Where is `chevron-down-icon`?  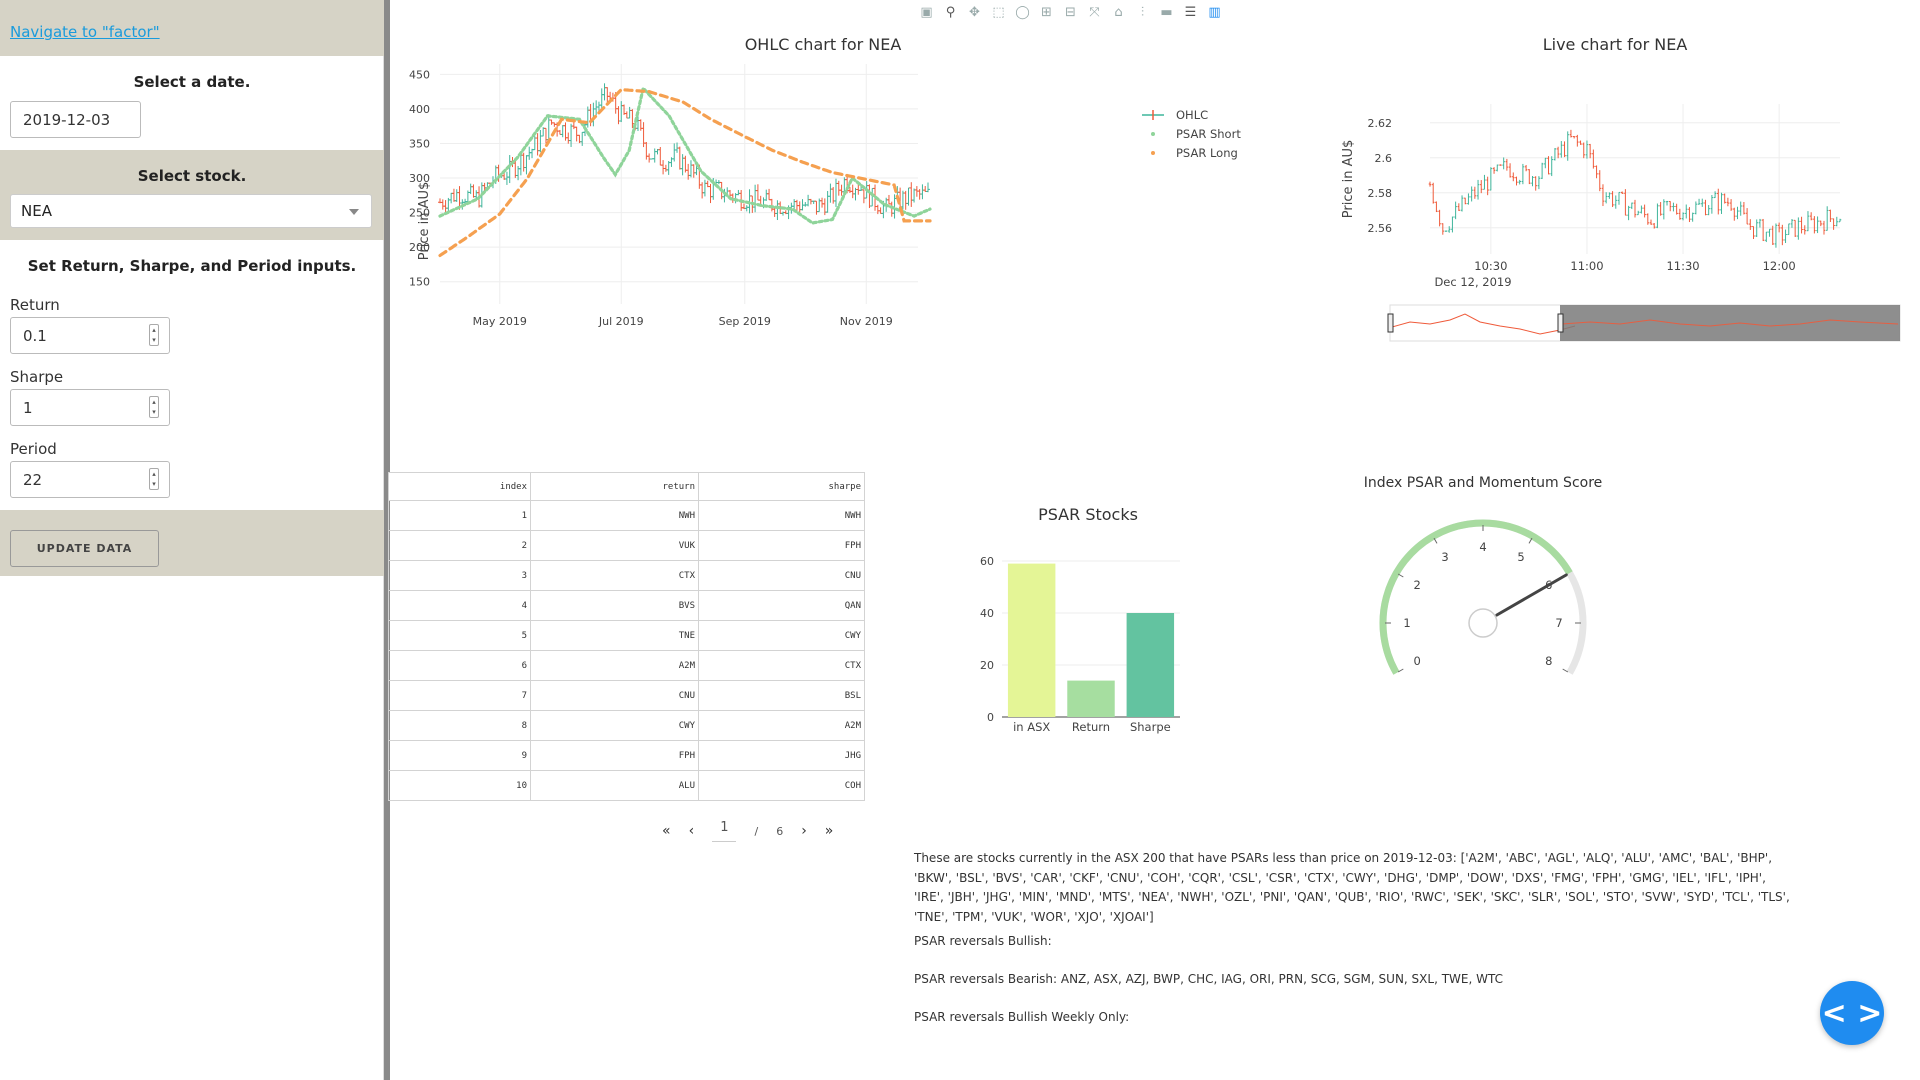
chevron-down-icon is located at coordinates (354, 212).